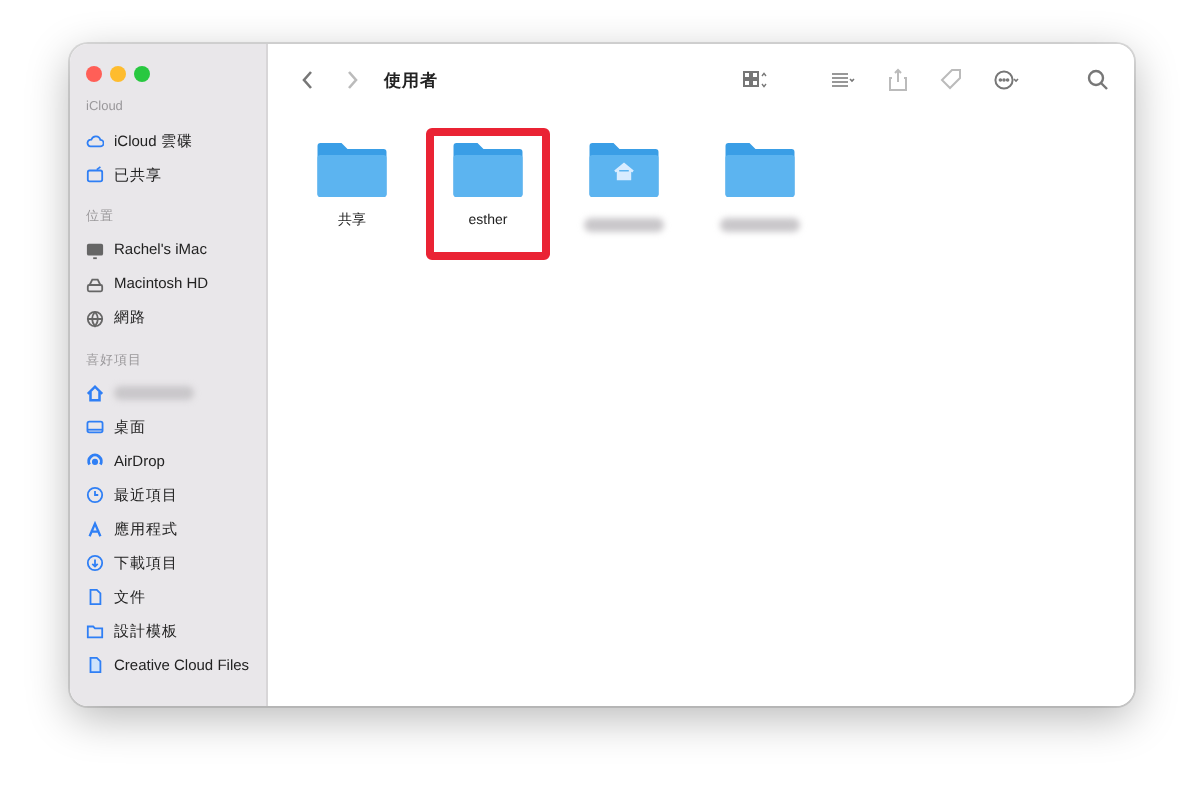 This screenshot has width=1204, height=800. What do you see at coordinates (95, 427) in the screenshot?
I see `desktop-icon` at bounding box center [95, 427].